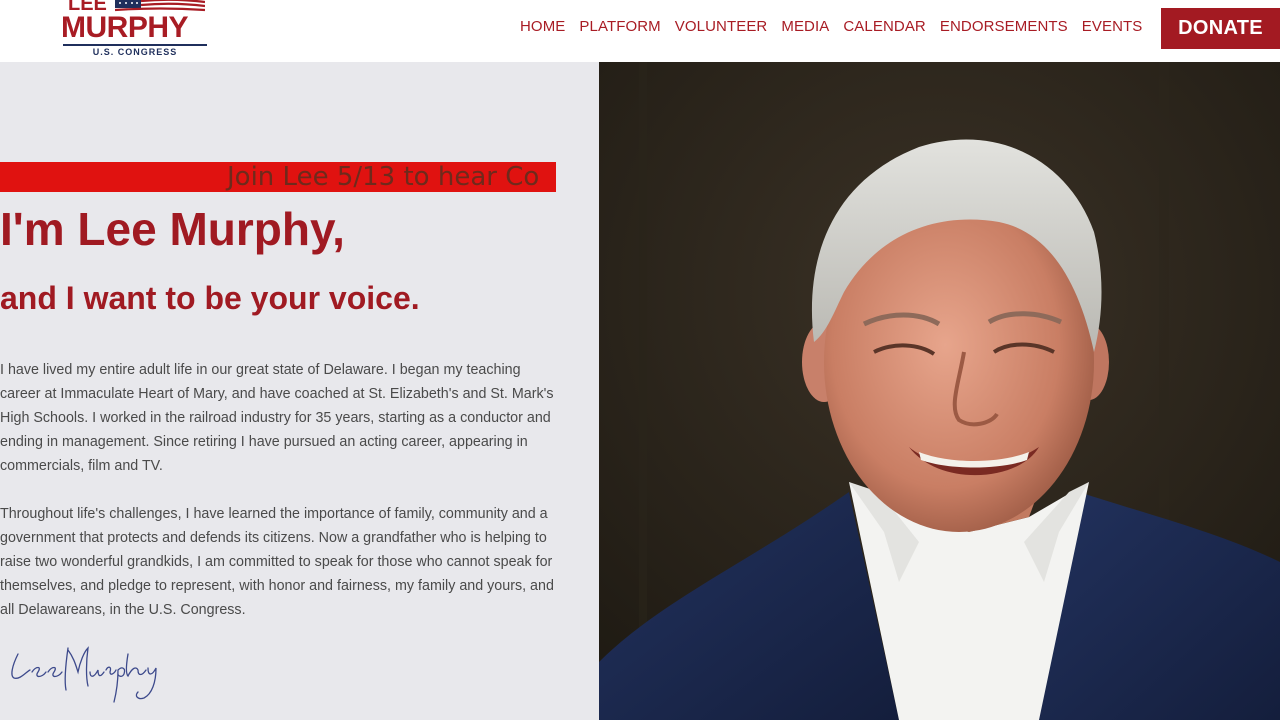  I want to click on announcement-ticker: Join Lee 5/13 to hear Co, so click(278, 177).